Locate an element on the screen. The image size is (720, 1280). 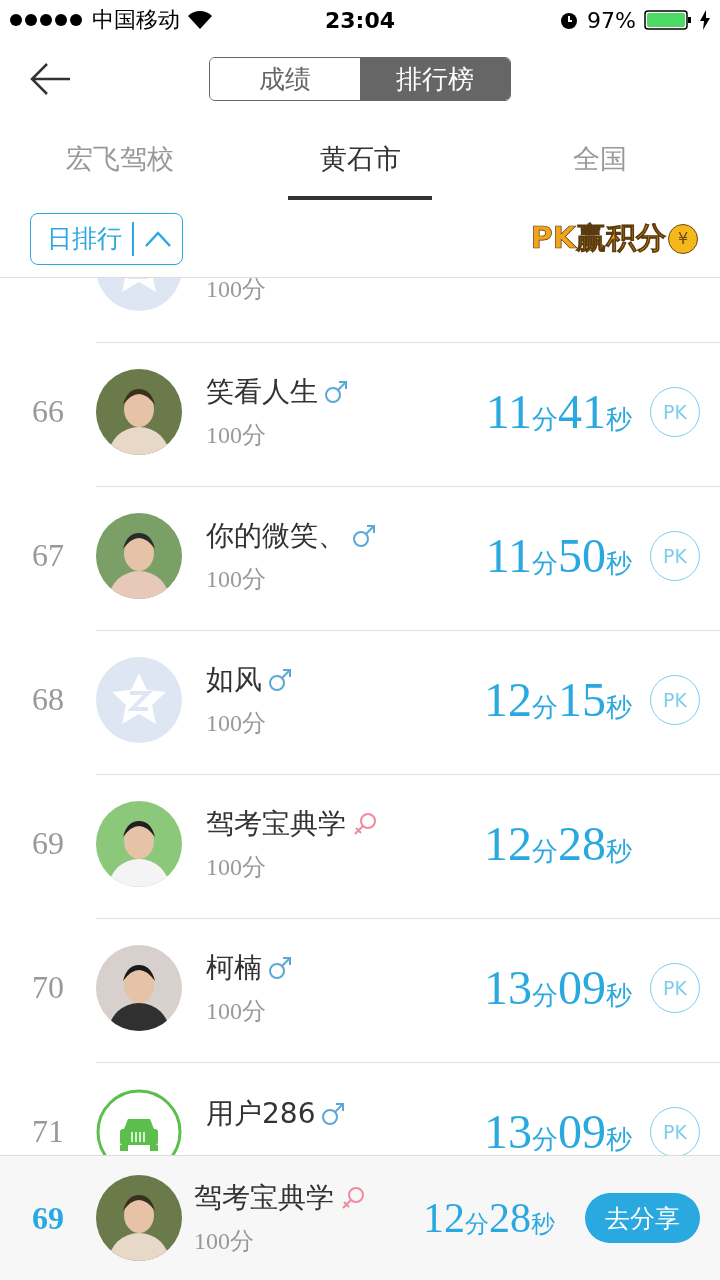
rank-number: 69 is located at coordinates (48, 843).